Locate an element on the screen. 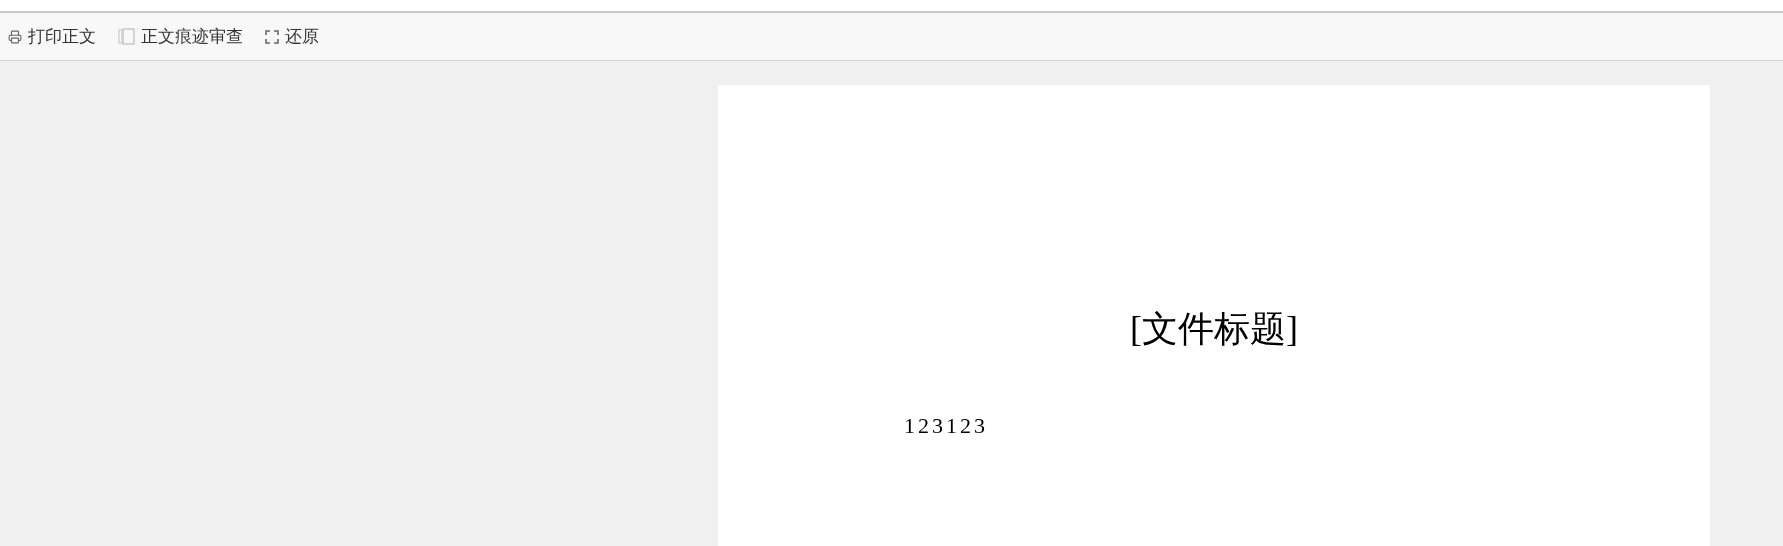 The height and width of the screenshot is (546, 1783). toolbar-button: 还原 is located at coordinates (292, 36).